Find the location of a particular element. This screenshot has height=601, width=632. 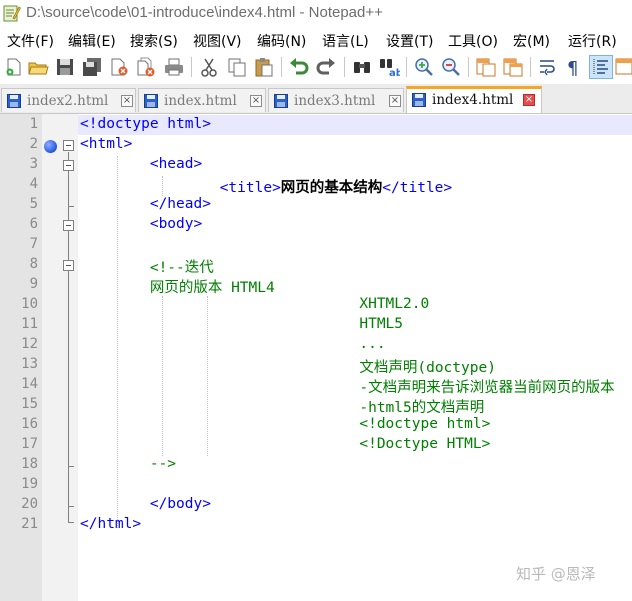

comment-token: HTML5 is located at coordinates (242, 324).